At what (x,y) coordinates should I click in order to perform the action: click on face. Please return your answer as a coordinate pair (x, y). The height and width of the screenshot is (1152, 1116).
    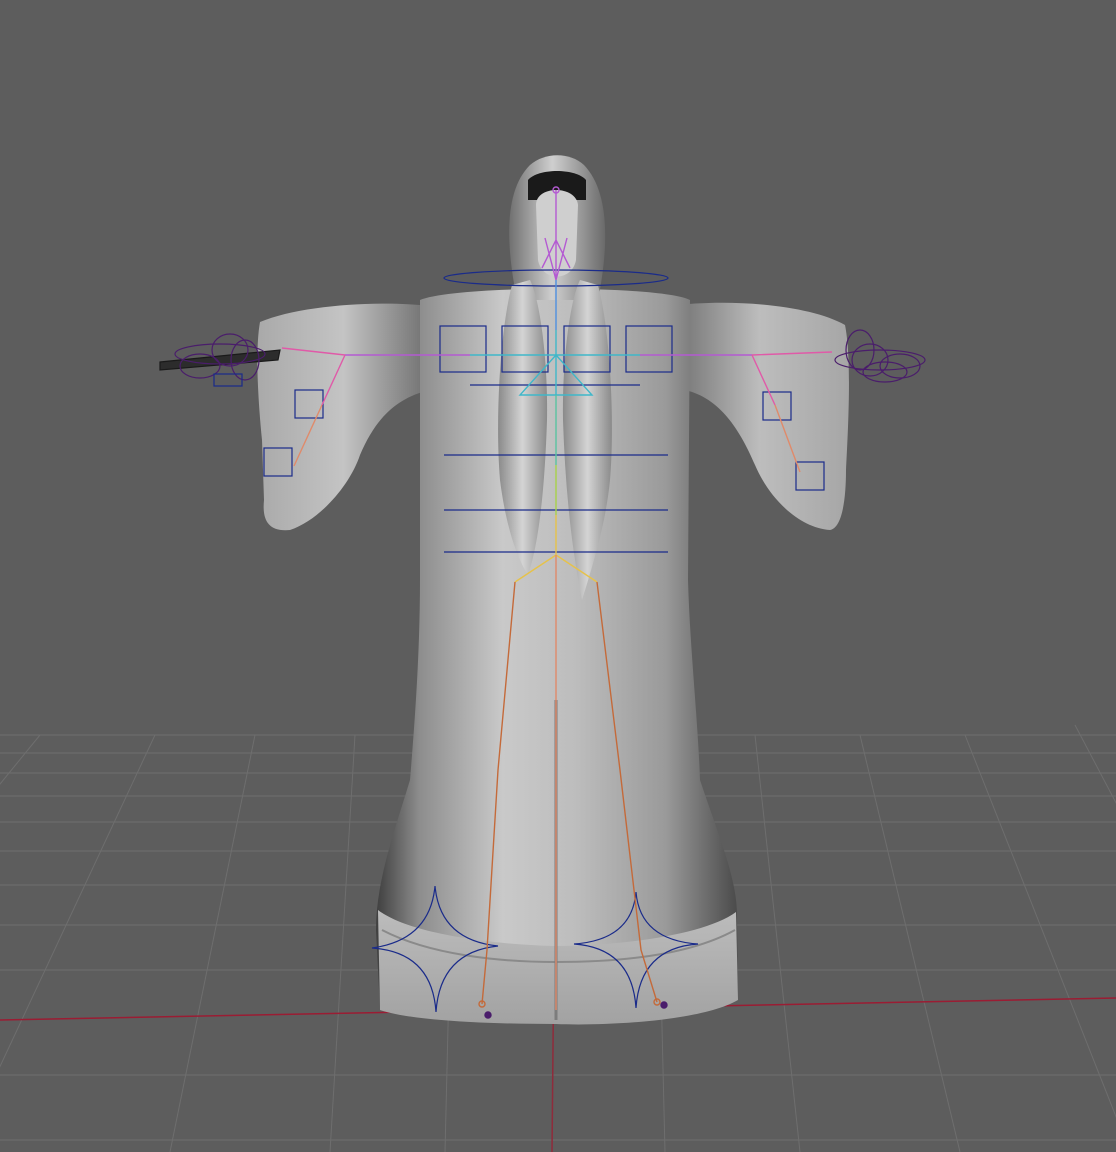
    Looking at the image, I should click on (557, 233).